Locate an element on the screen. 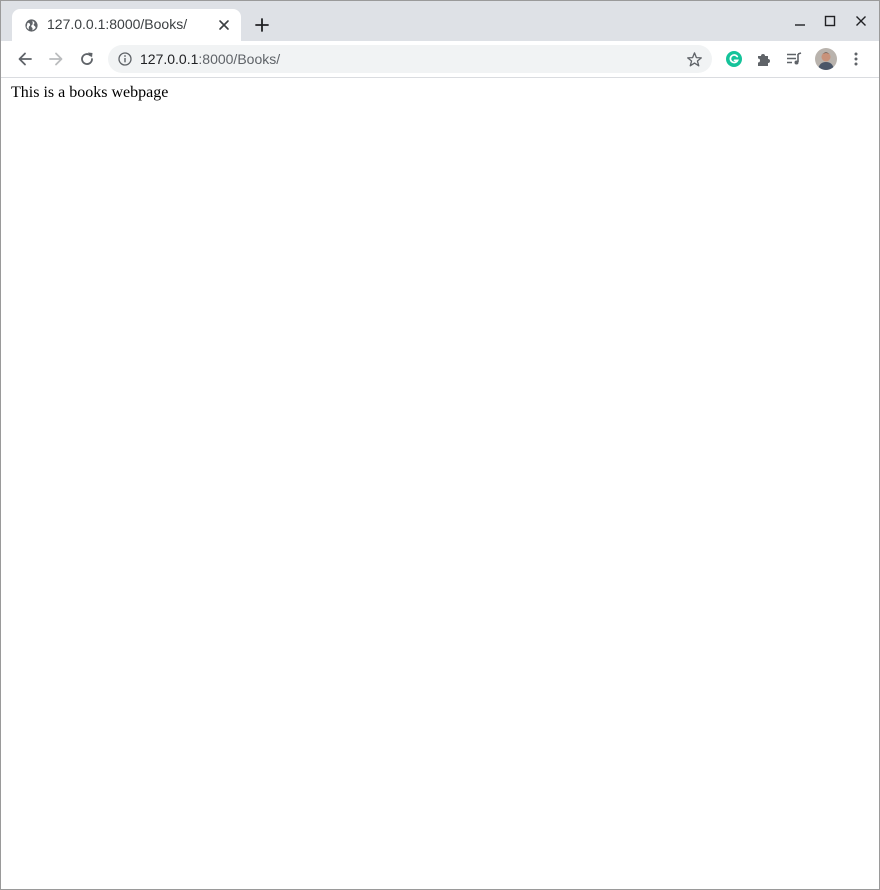  tab-books: 127.0.0.1:8000/Books/ is located at coordinates (126, 25).